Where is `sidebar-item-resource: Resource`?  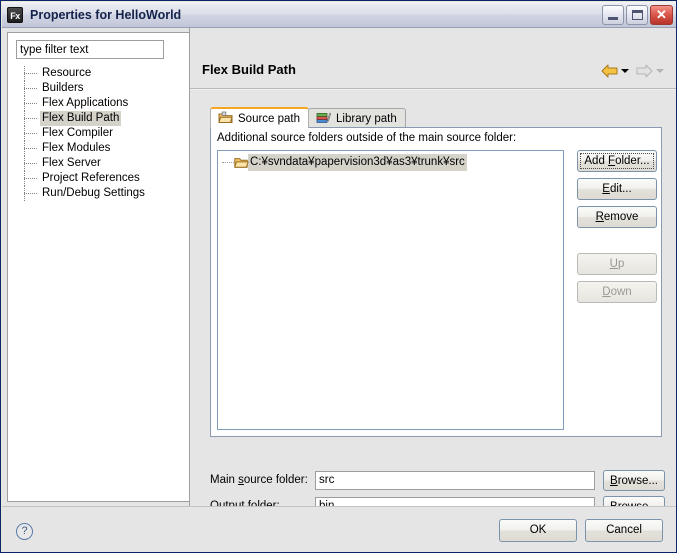
sidebar-item-resource: Resource is located at coordinates (105, 73).